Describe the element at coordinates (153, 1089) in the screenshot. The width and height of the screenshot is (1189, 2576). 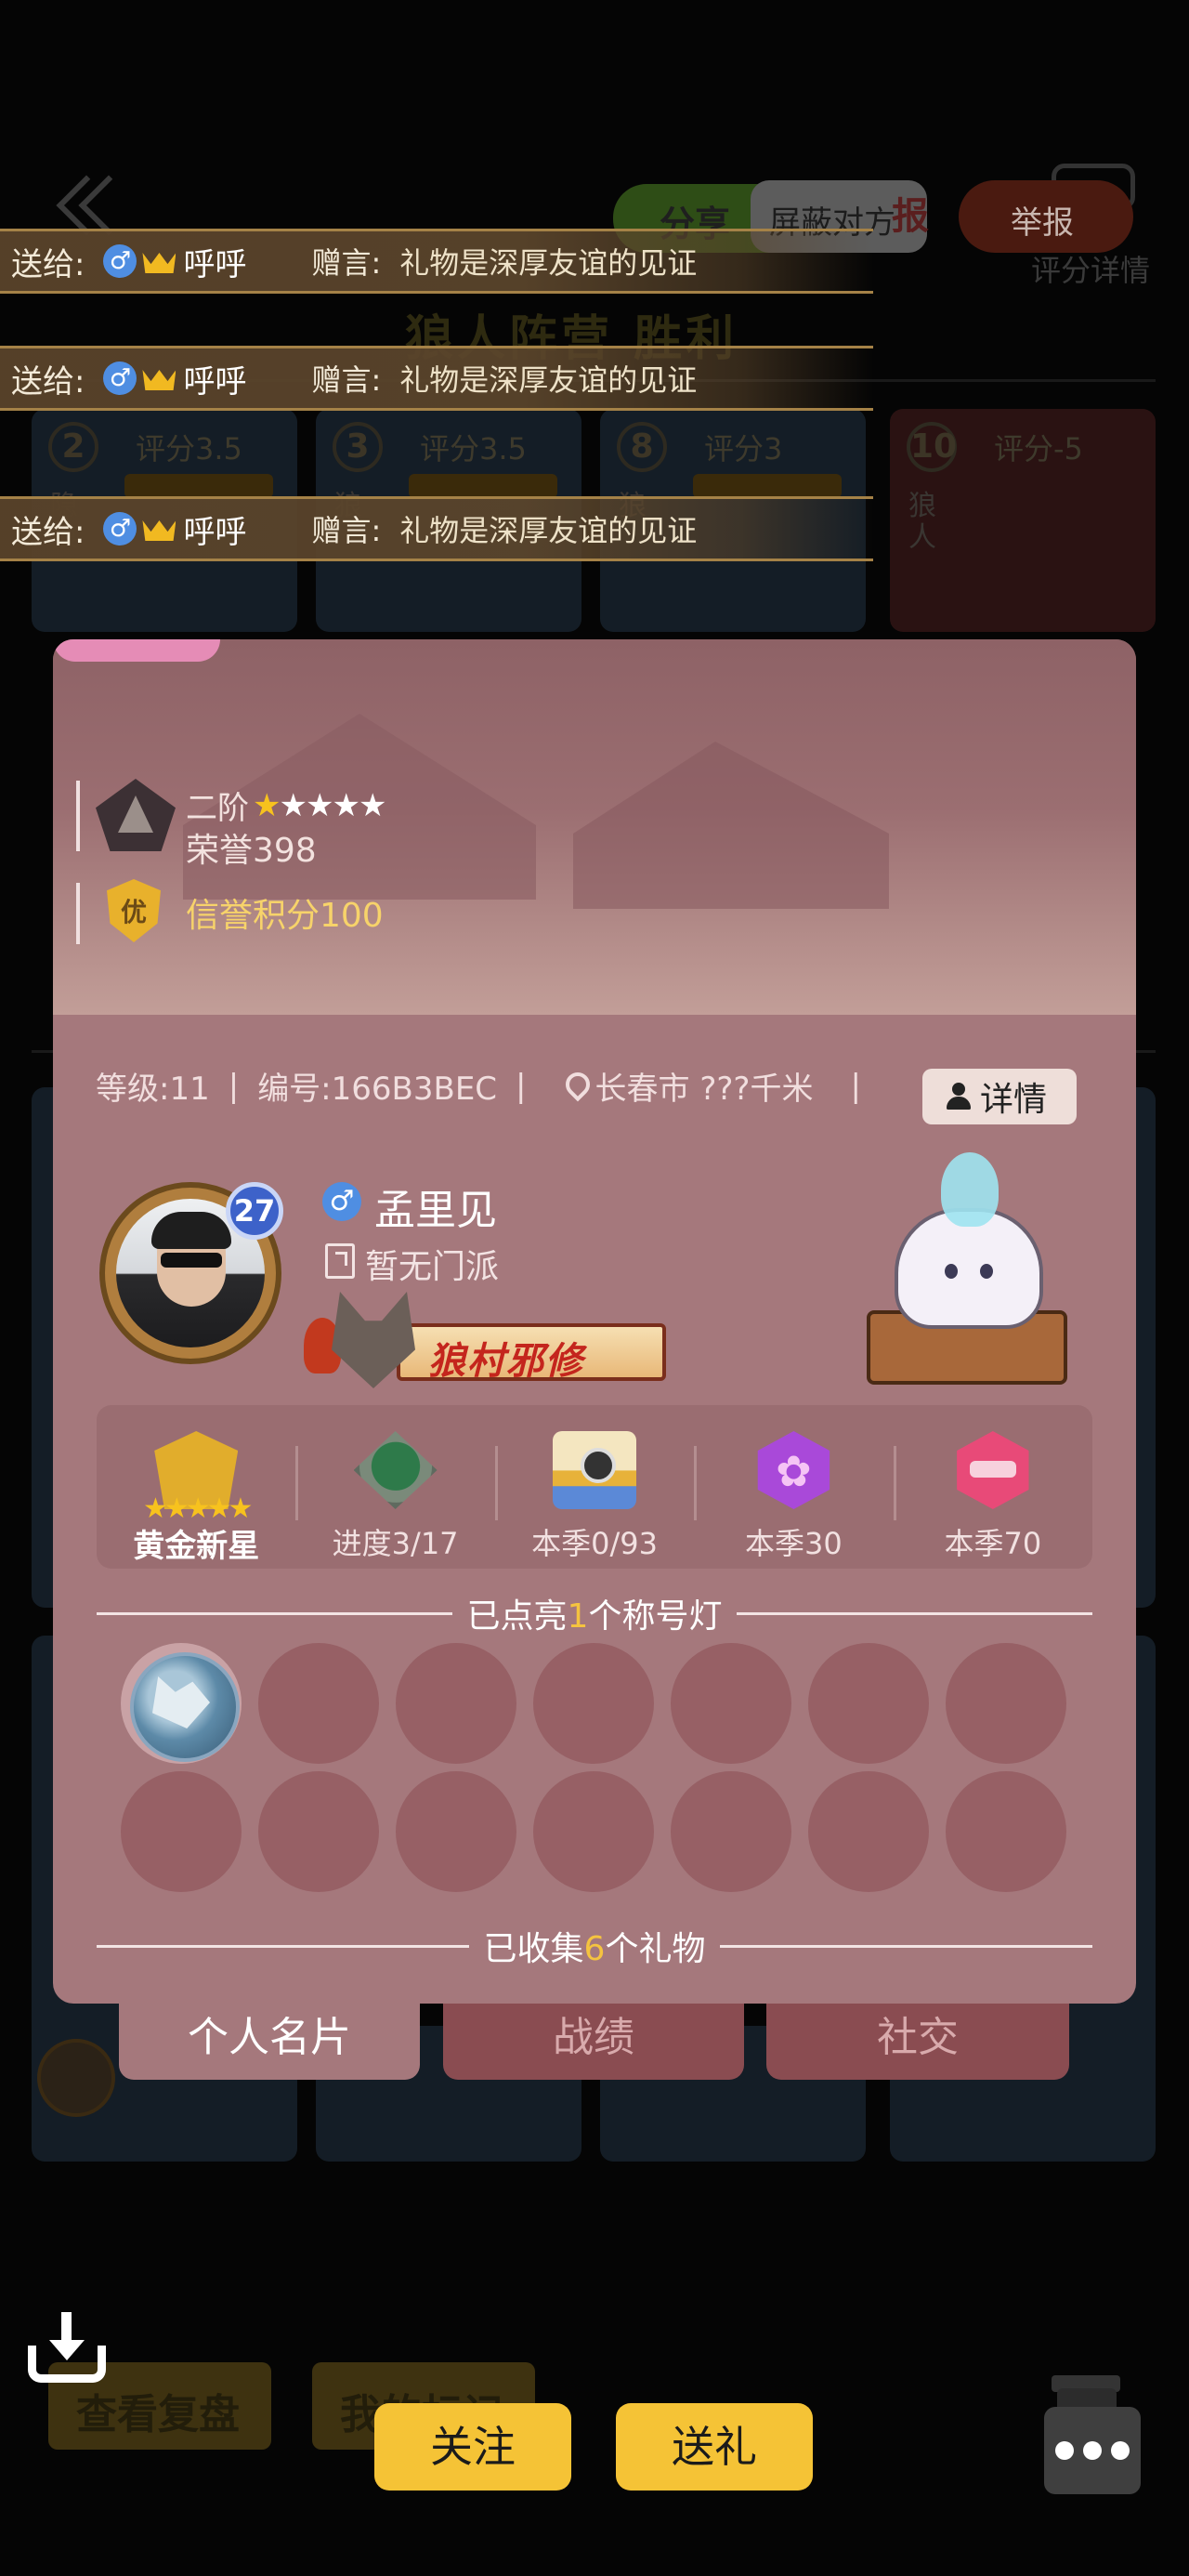
I see `user-level: 等级:11` at that location.